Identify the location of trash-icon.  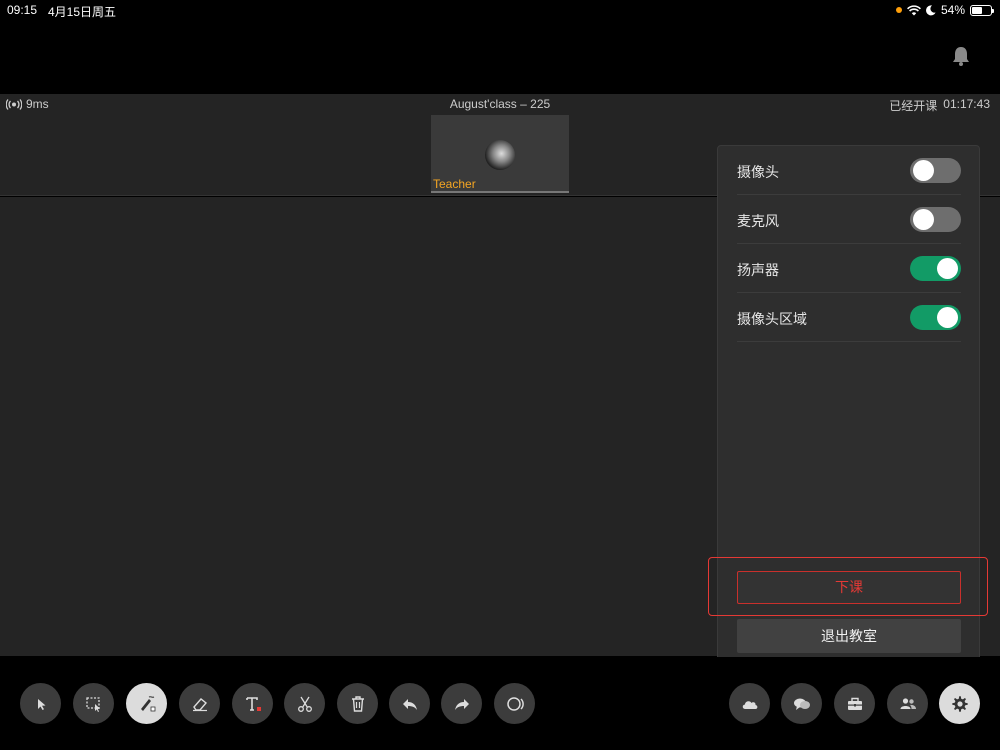
(357, 703).